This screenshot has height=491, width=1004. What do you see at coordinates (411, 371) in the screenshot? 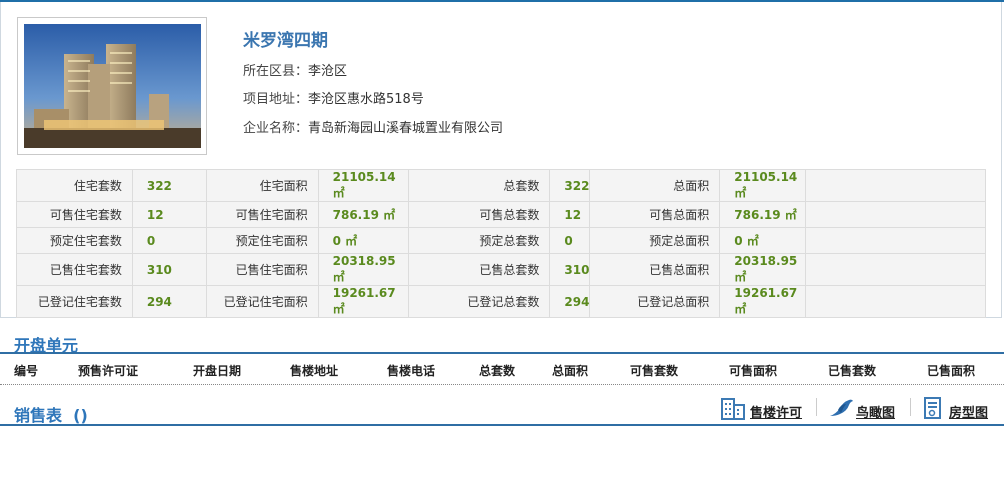
I see `col-sales-phone: 售楼电话` at bounding box center [411, 371].